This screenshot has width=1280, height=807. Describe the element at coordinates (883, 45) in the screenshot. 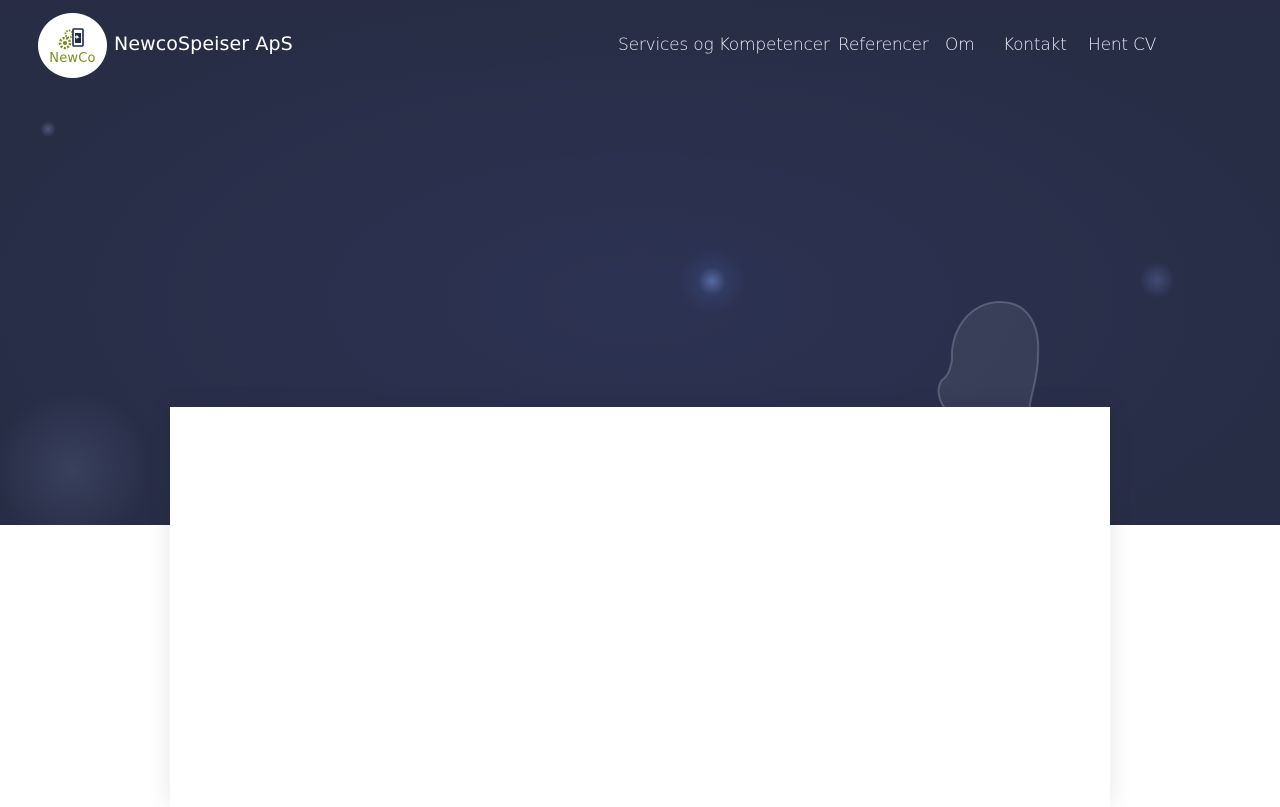

I see `nav-item-referencer: Referencer` at that location.